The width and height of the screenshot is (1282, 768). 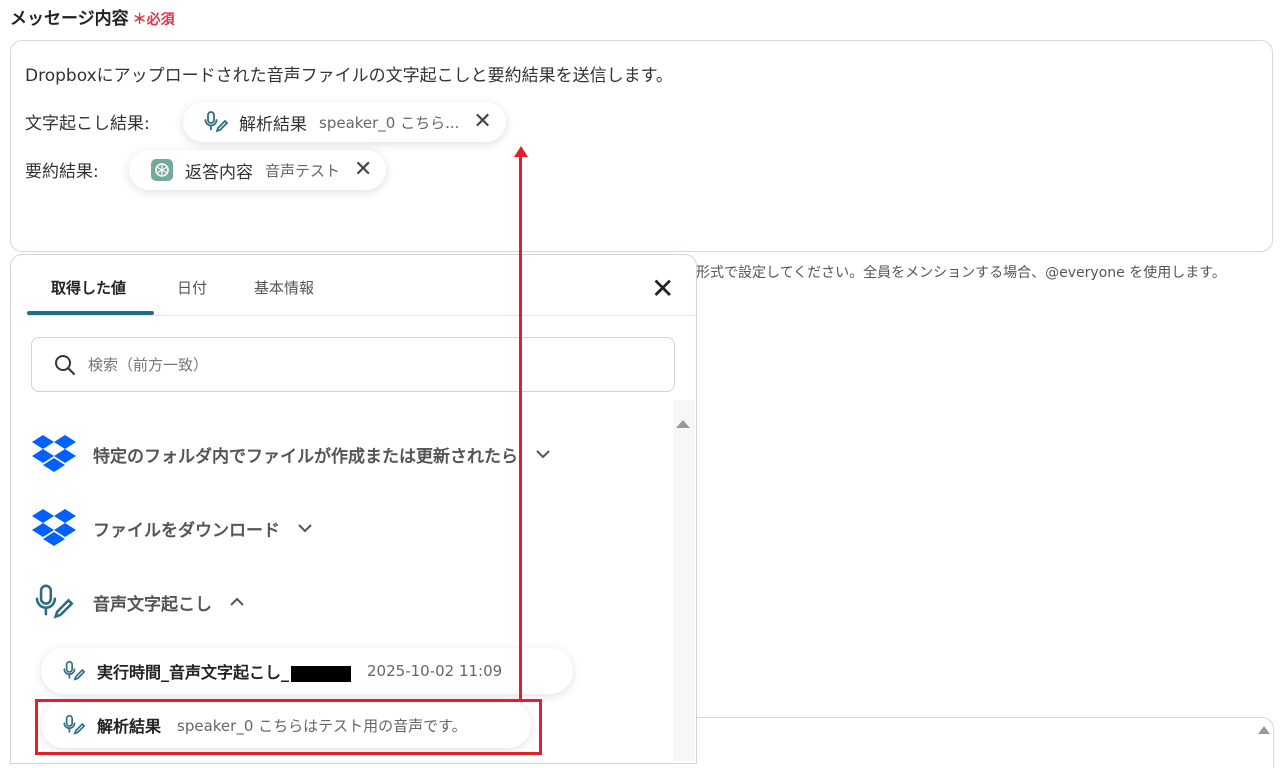 What do you see at coordinates (684, 580) in the screenshot?
I see `panel-scrollbar` at bounding box center [684, 580].